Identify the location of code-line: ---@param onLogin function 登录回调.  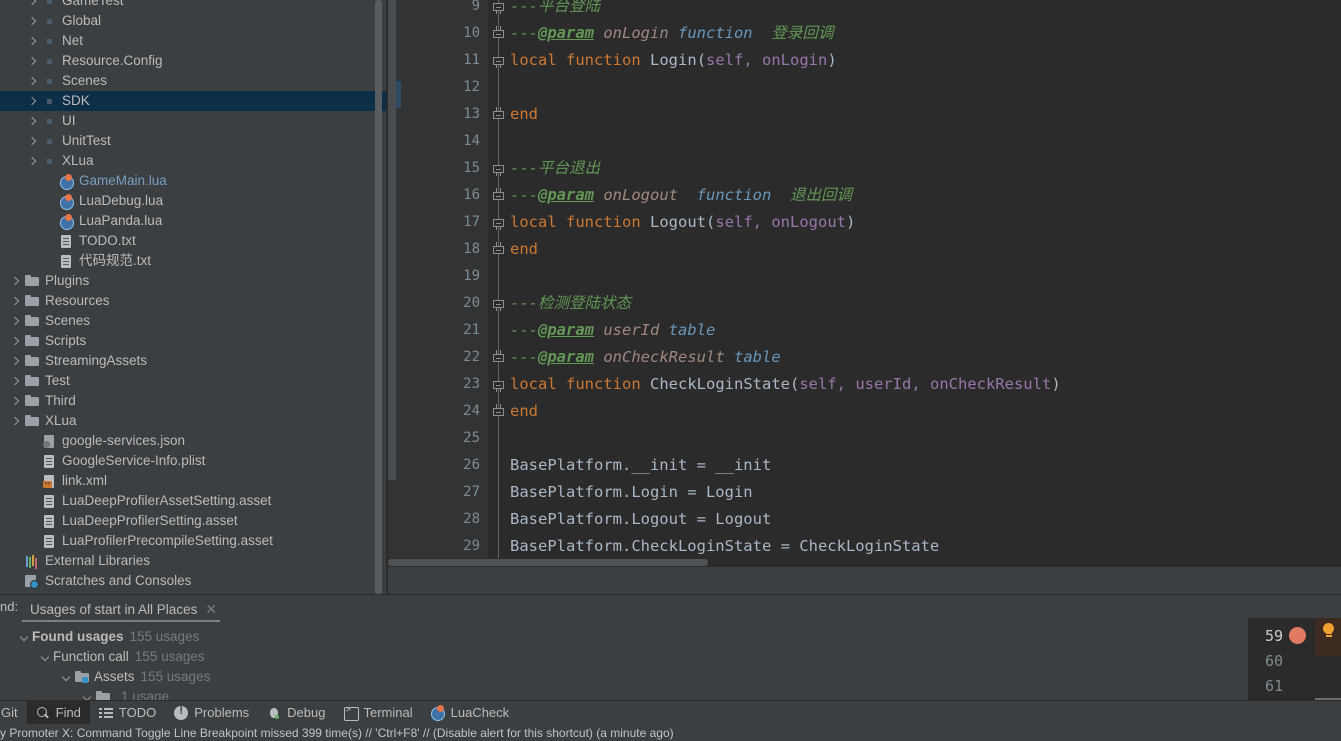
(925, 33).